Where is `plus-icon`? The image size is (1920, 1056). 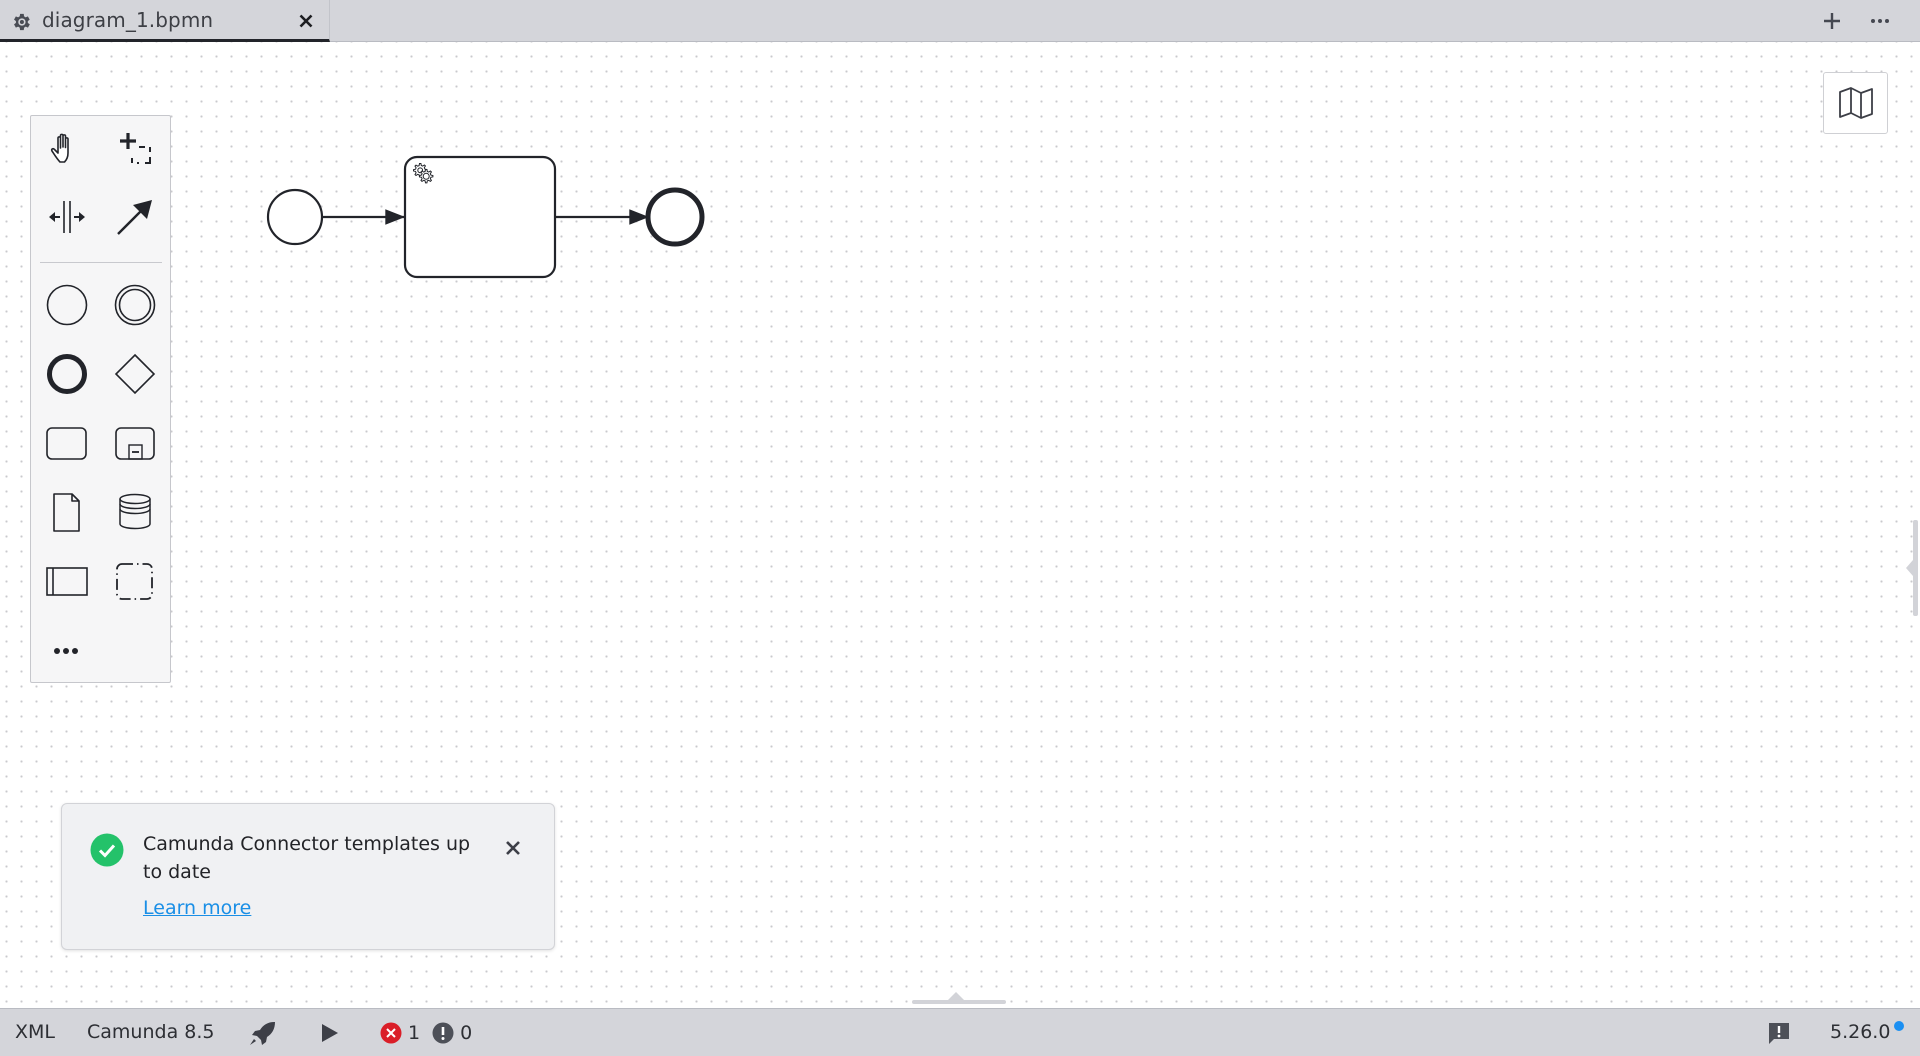
plus-icon is located at coordinates (1832, 21).